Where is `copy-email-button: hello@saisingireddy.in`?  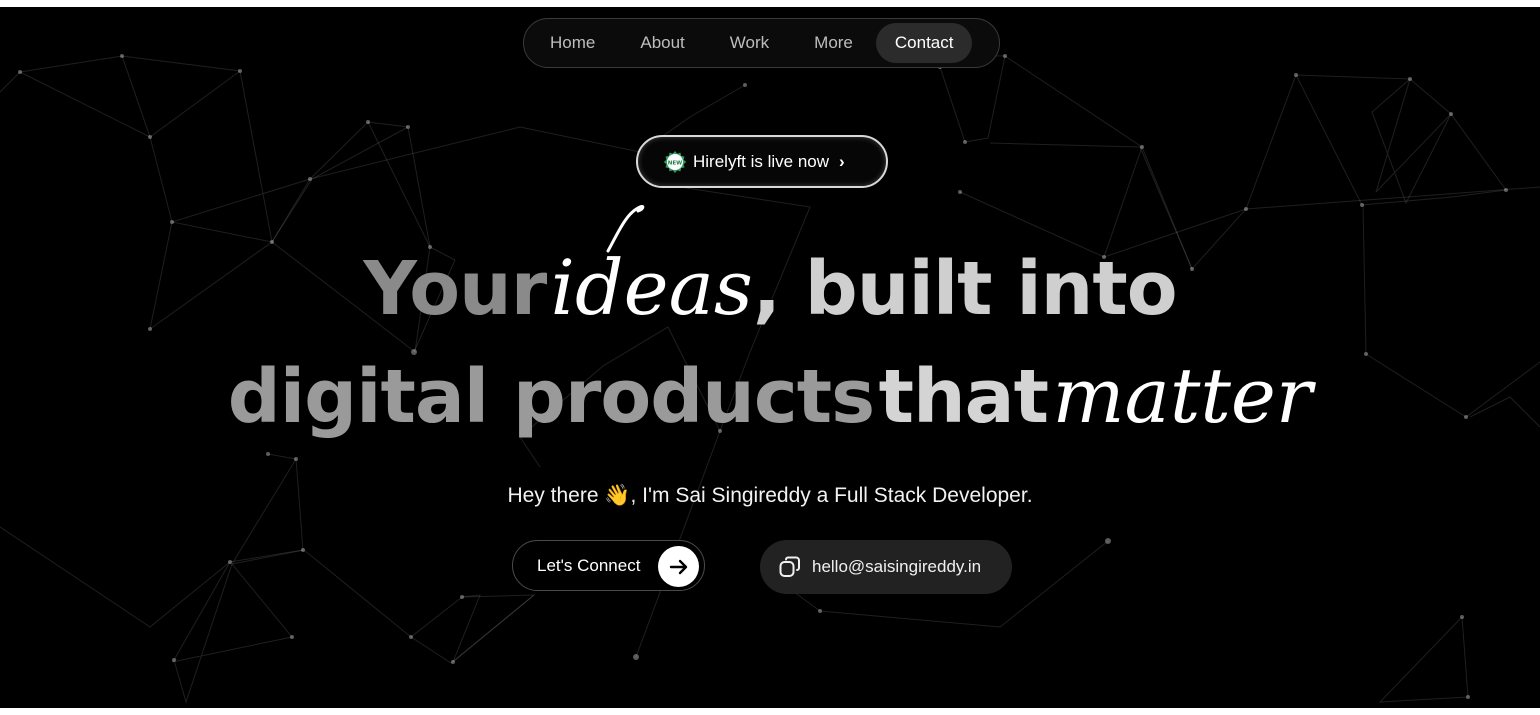
copy-email-button: hello@saisingireddy.in is located at coordinates (886, 567).